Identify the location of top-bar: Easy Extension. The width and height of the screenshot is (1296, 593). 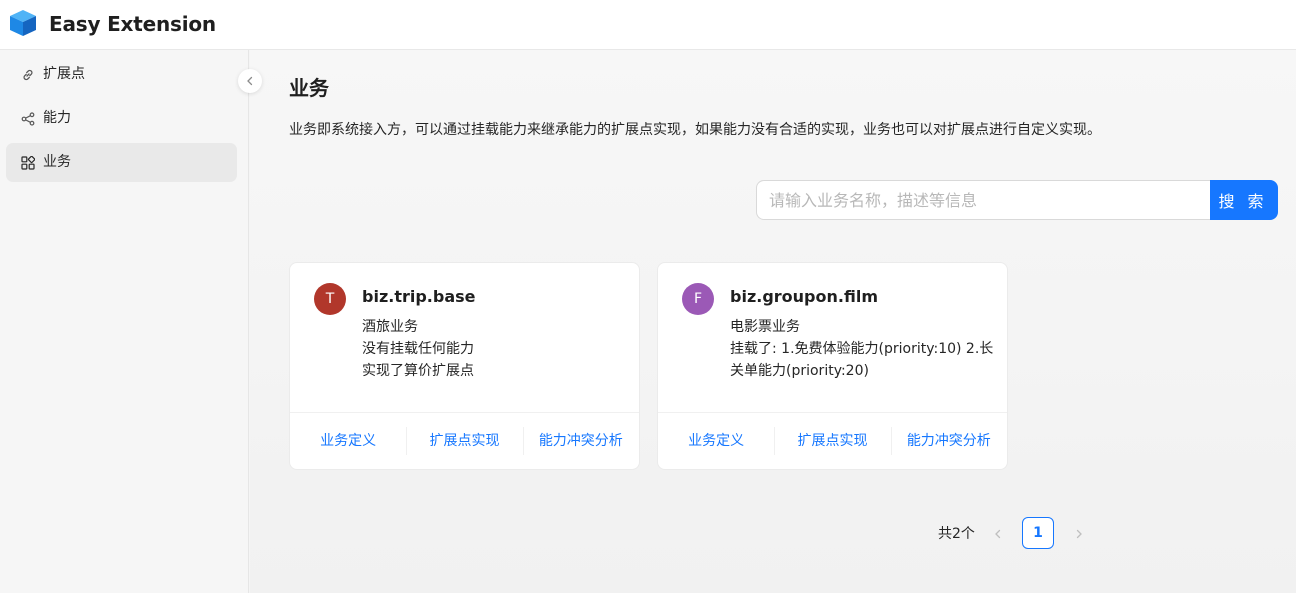
(648, 25).